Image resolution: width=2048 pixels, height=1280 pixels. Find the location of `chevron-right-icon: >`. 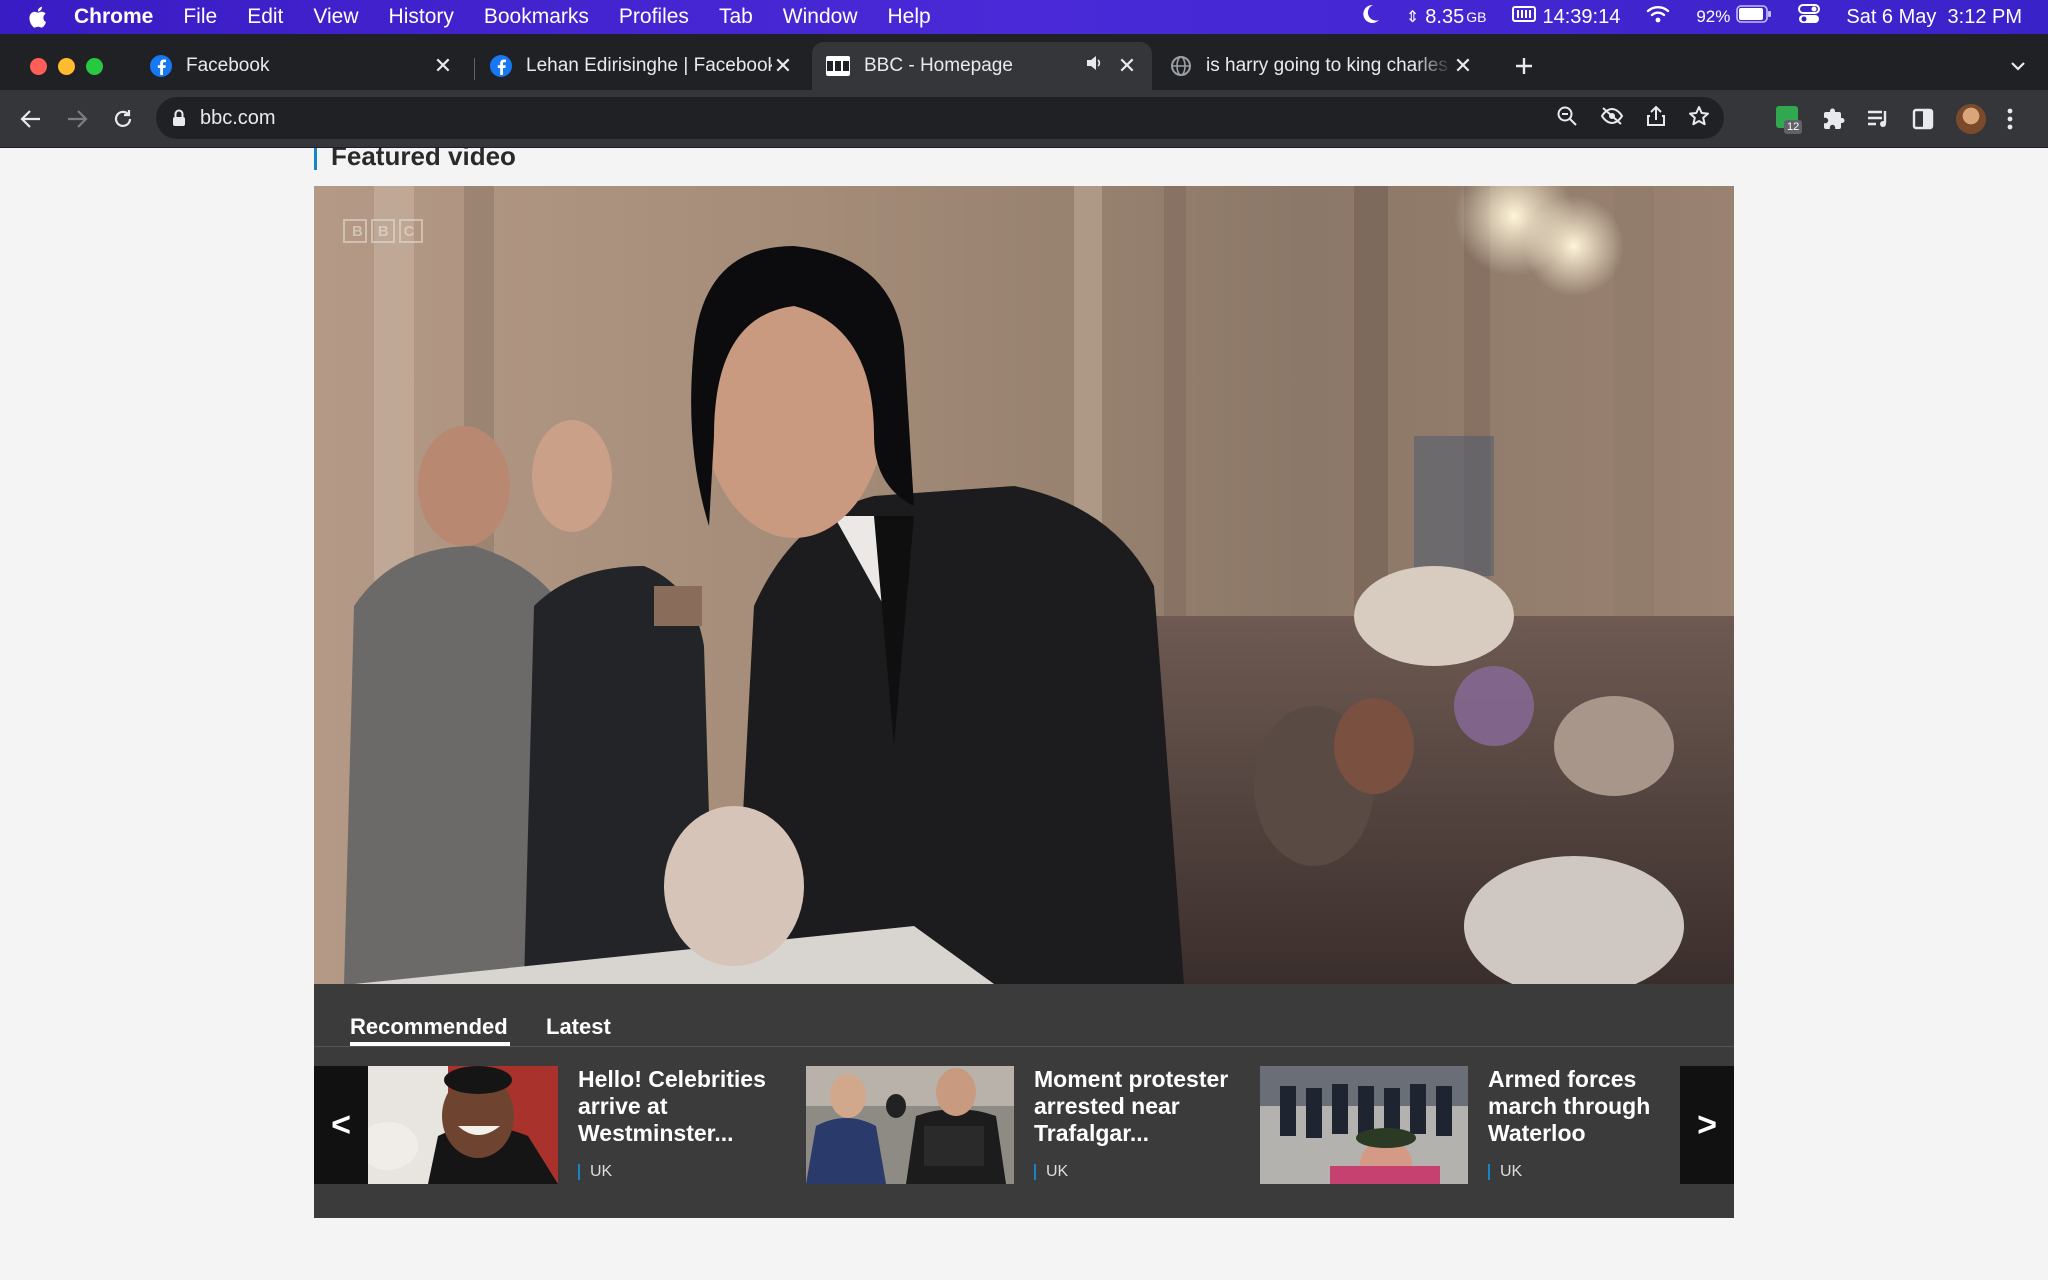

chevron-right-icon: > is located at coordinates (1707, 1124).